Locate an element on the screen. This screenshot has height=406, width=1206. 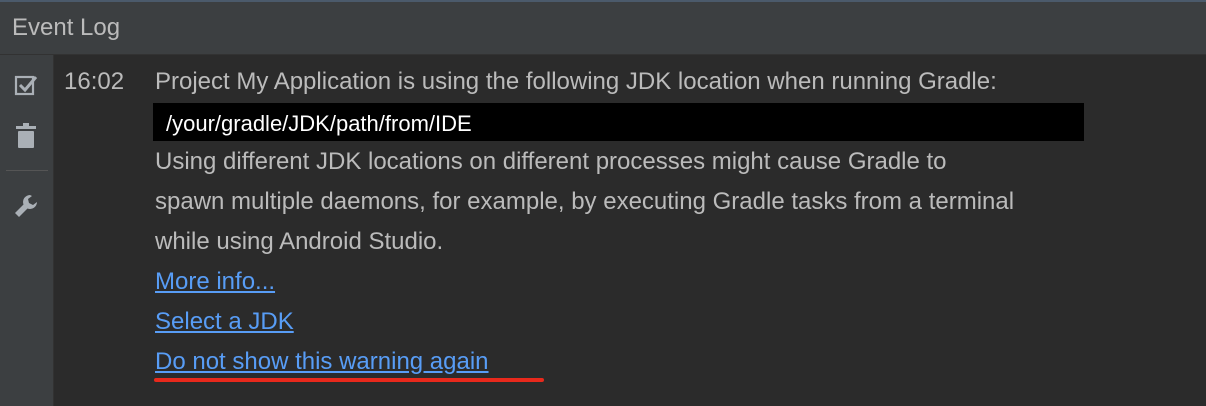
settings-button is located at coordinates (26, 206).